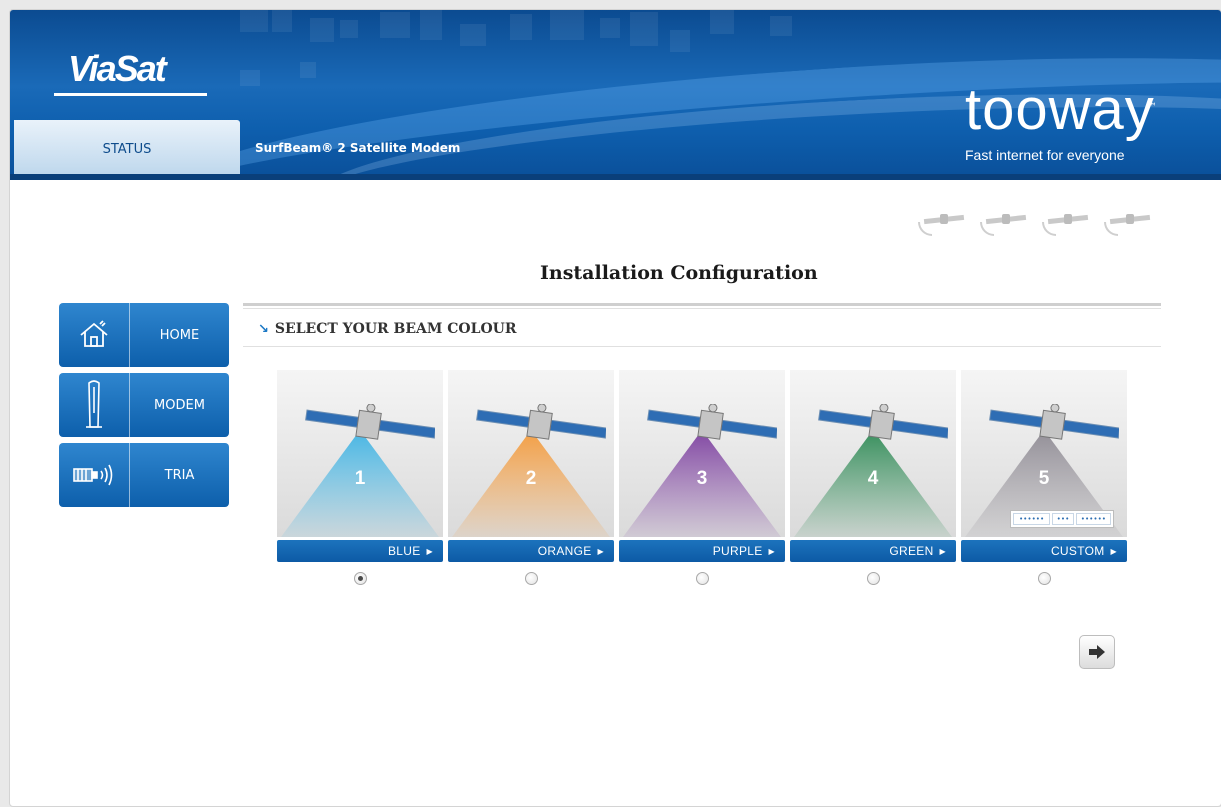 The height and width of the screenshot is (807, 1221). Describe the element at coordinates (94, 335) in the screenshot. I see `home-icon` at that location.